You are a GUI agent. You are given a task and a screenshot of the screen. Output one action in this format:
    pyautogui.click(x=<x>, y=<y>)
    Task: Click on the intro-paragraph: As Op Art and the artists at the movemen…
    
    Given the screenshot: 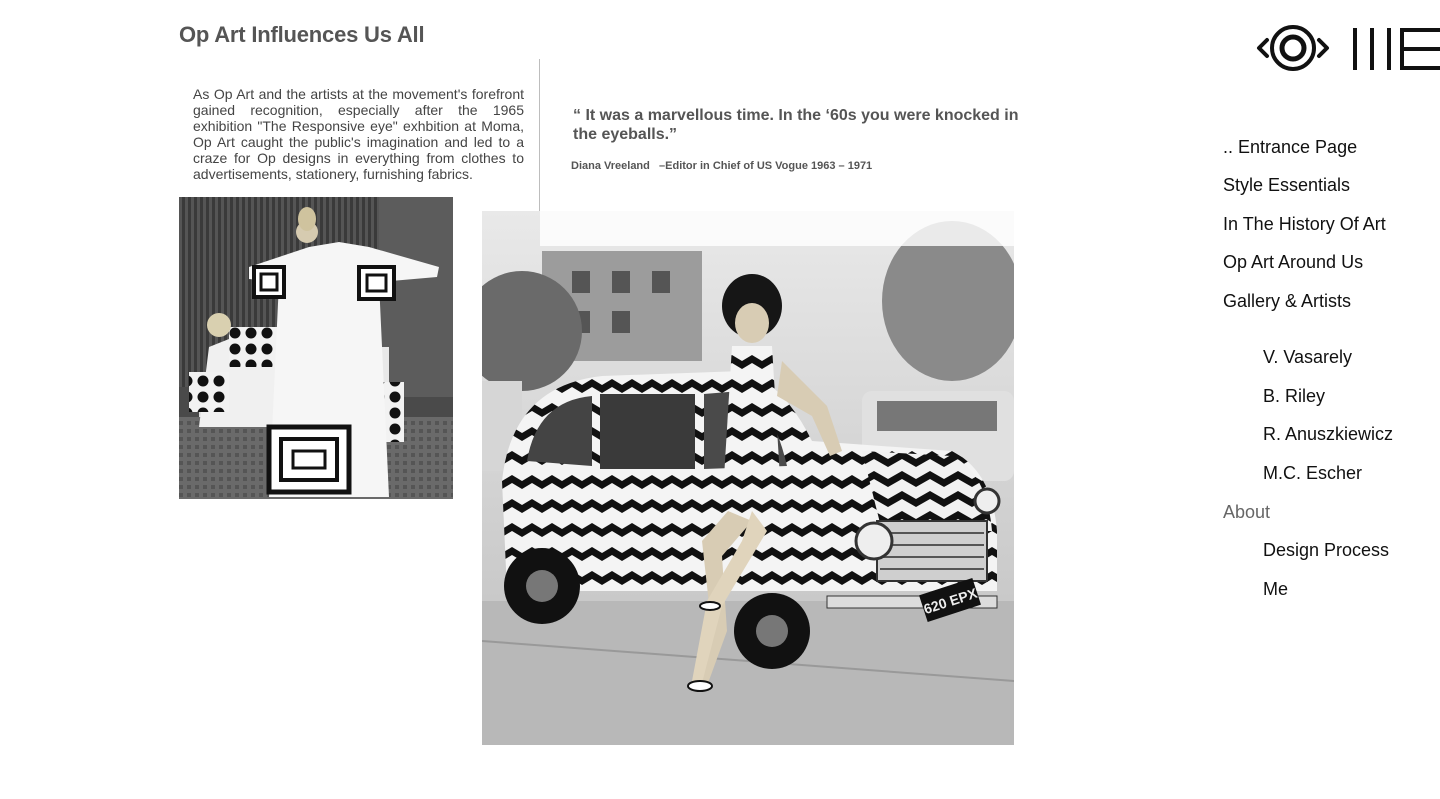 What is the action you would take?
    pyautogui.click(x=358, y=134)
    